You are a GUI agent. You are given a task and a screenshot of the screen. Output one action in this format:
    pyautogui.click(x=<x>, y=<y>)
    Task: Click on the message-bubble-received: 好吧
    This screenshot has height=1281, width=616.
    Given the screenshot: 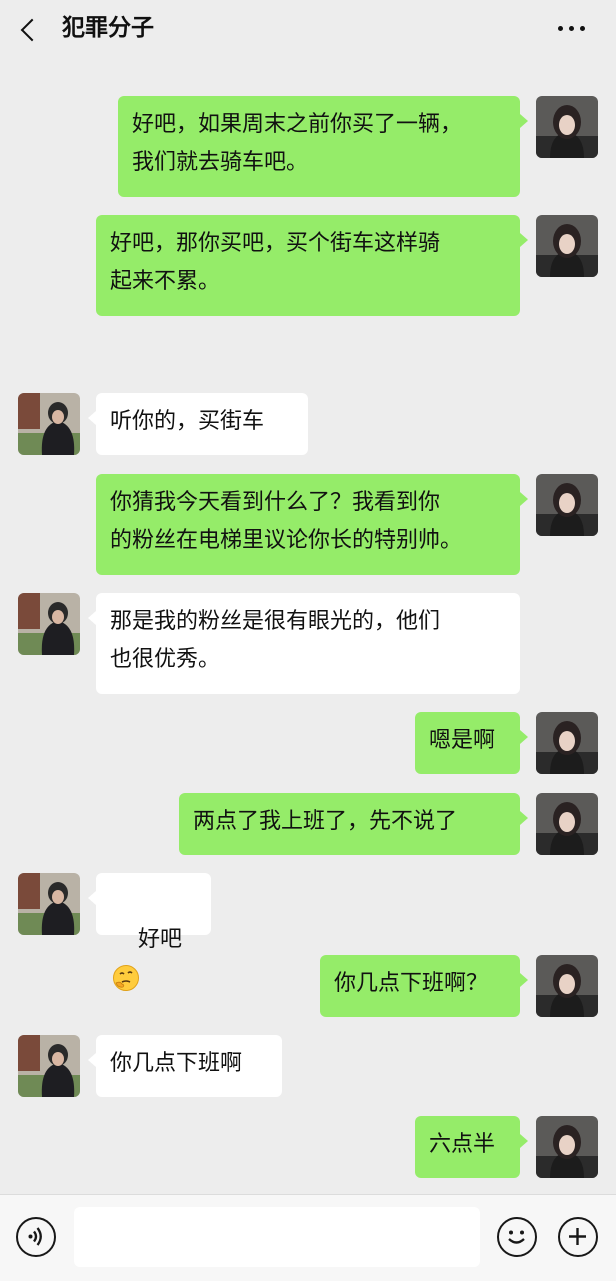 What is the action you would take?
    pyautogui.click(x=149, y=932)
    